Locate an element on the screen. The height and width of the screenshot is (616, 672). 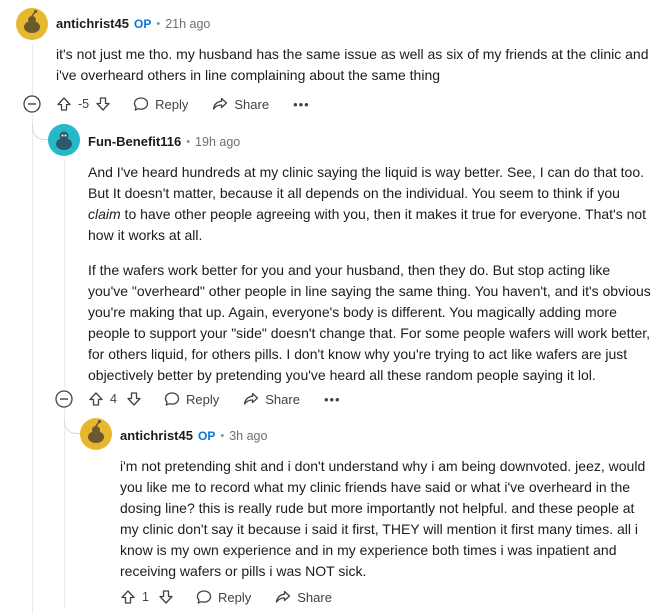
vote-score: 1 is located at coordinates (145, 597).